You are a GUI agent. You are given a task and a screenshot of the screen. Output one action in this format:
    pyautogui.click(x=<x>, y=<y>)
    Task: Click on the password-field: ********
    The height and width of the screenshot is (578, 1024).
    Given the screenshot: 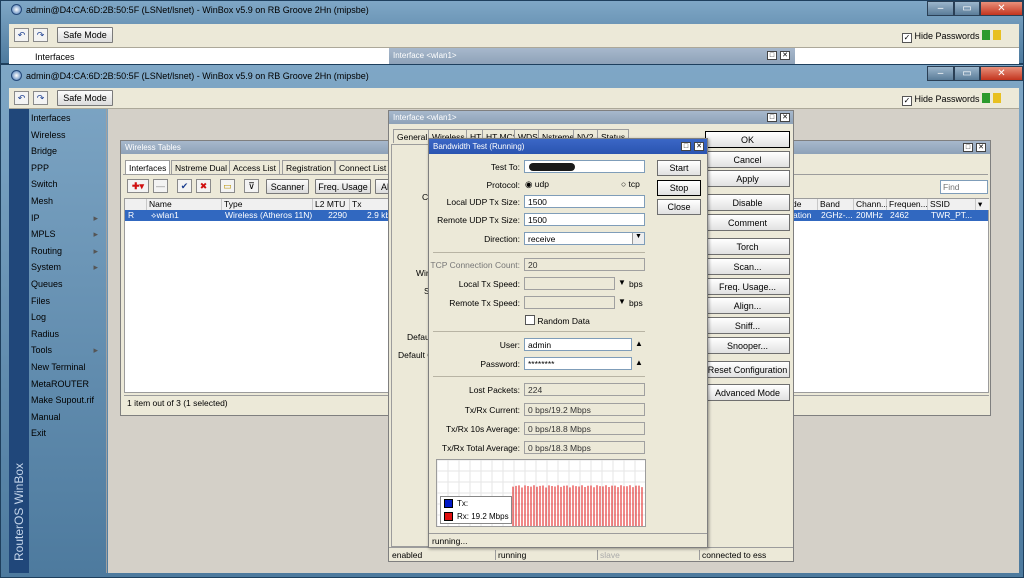 What is the action you would take?
    pyautogui.click(x=578, y=363)
    